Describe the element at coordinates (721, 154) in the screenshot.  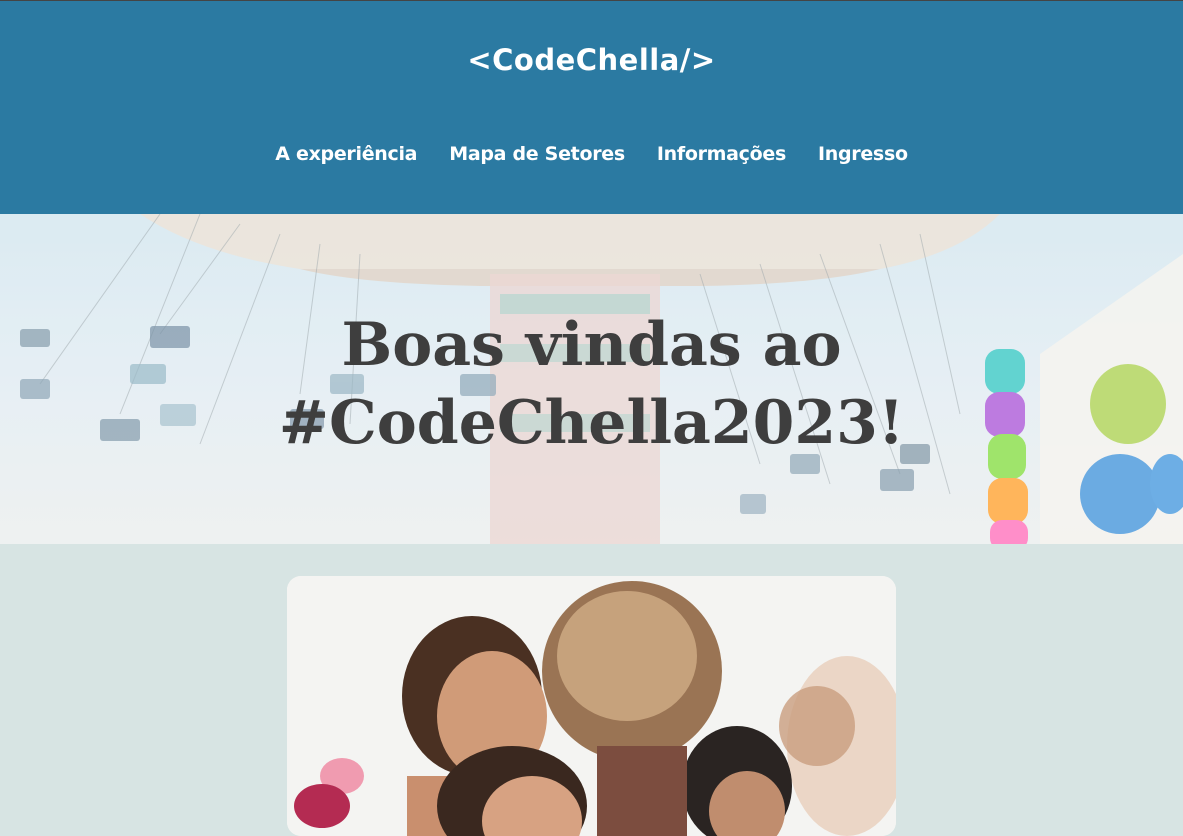
I see `nav-link-informacoes: Informações` at that location.